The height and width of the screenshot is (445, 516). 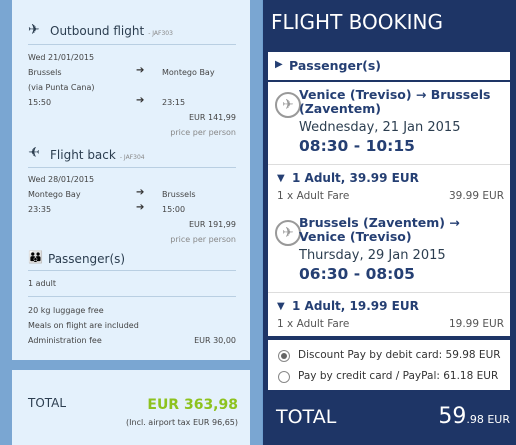 What do you see at coordinates (284, 377) in the screenshot?
I see `credit-card-radio` at bounding box center [284, 377].